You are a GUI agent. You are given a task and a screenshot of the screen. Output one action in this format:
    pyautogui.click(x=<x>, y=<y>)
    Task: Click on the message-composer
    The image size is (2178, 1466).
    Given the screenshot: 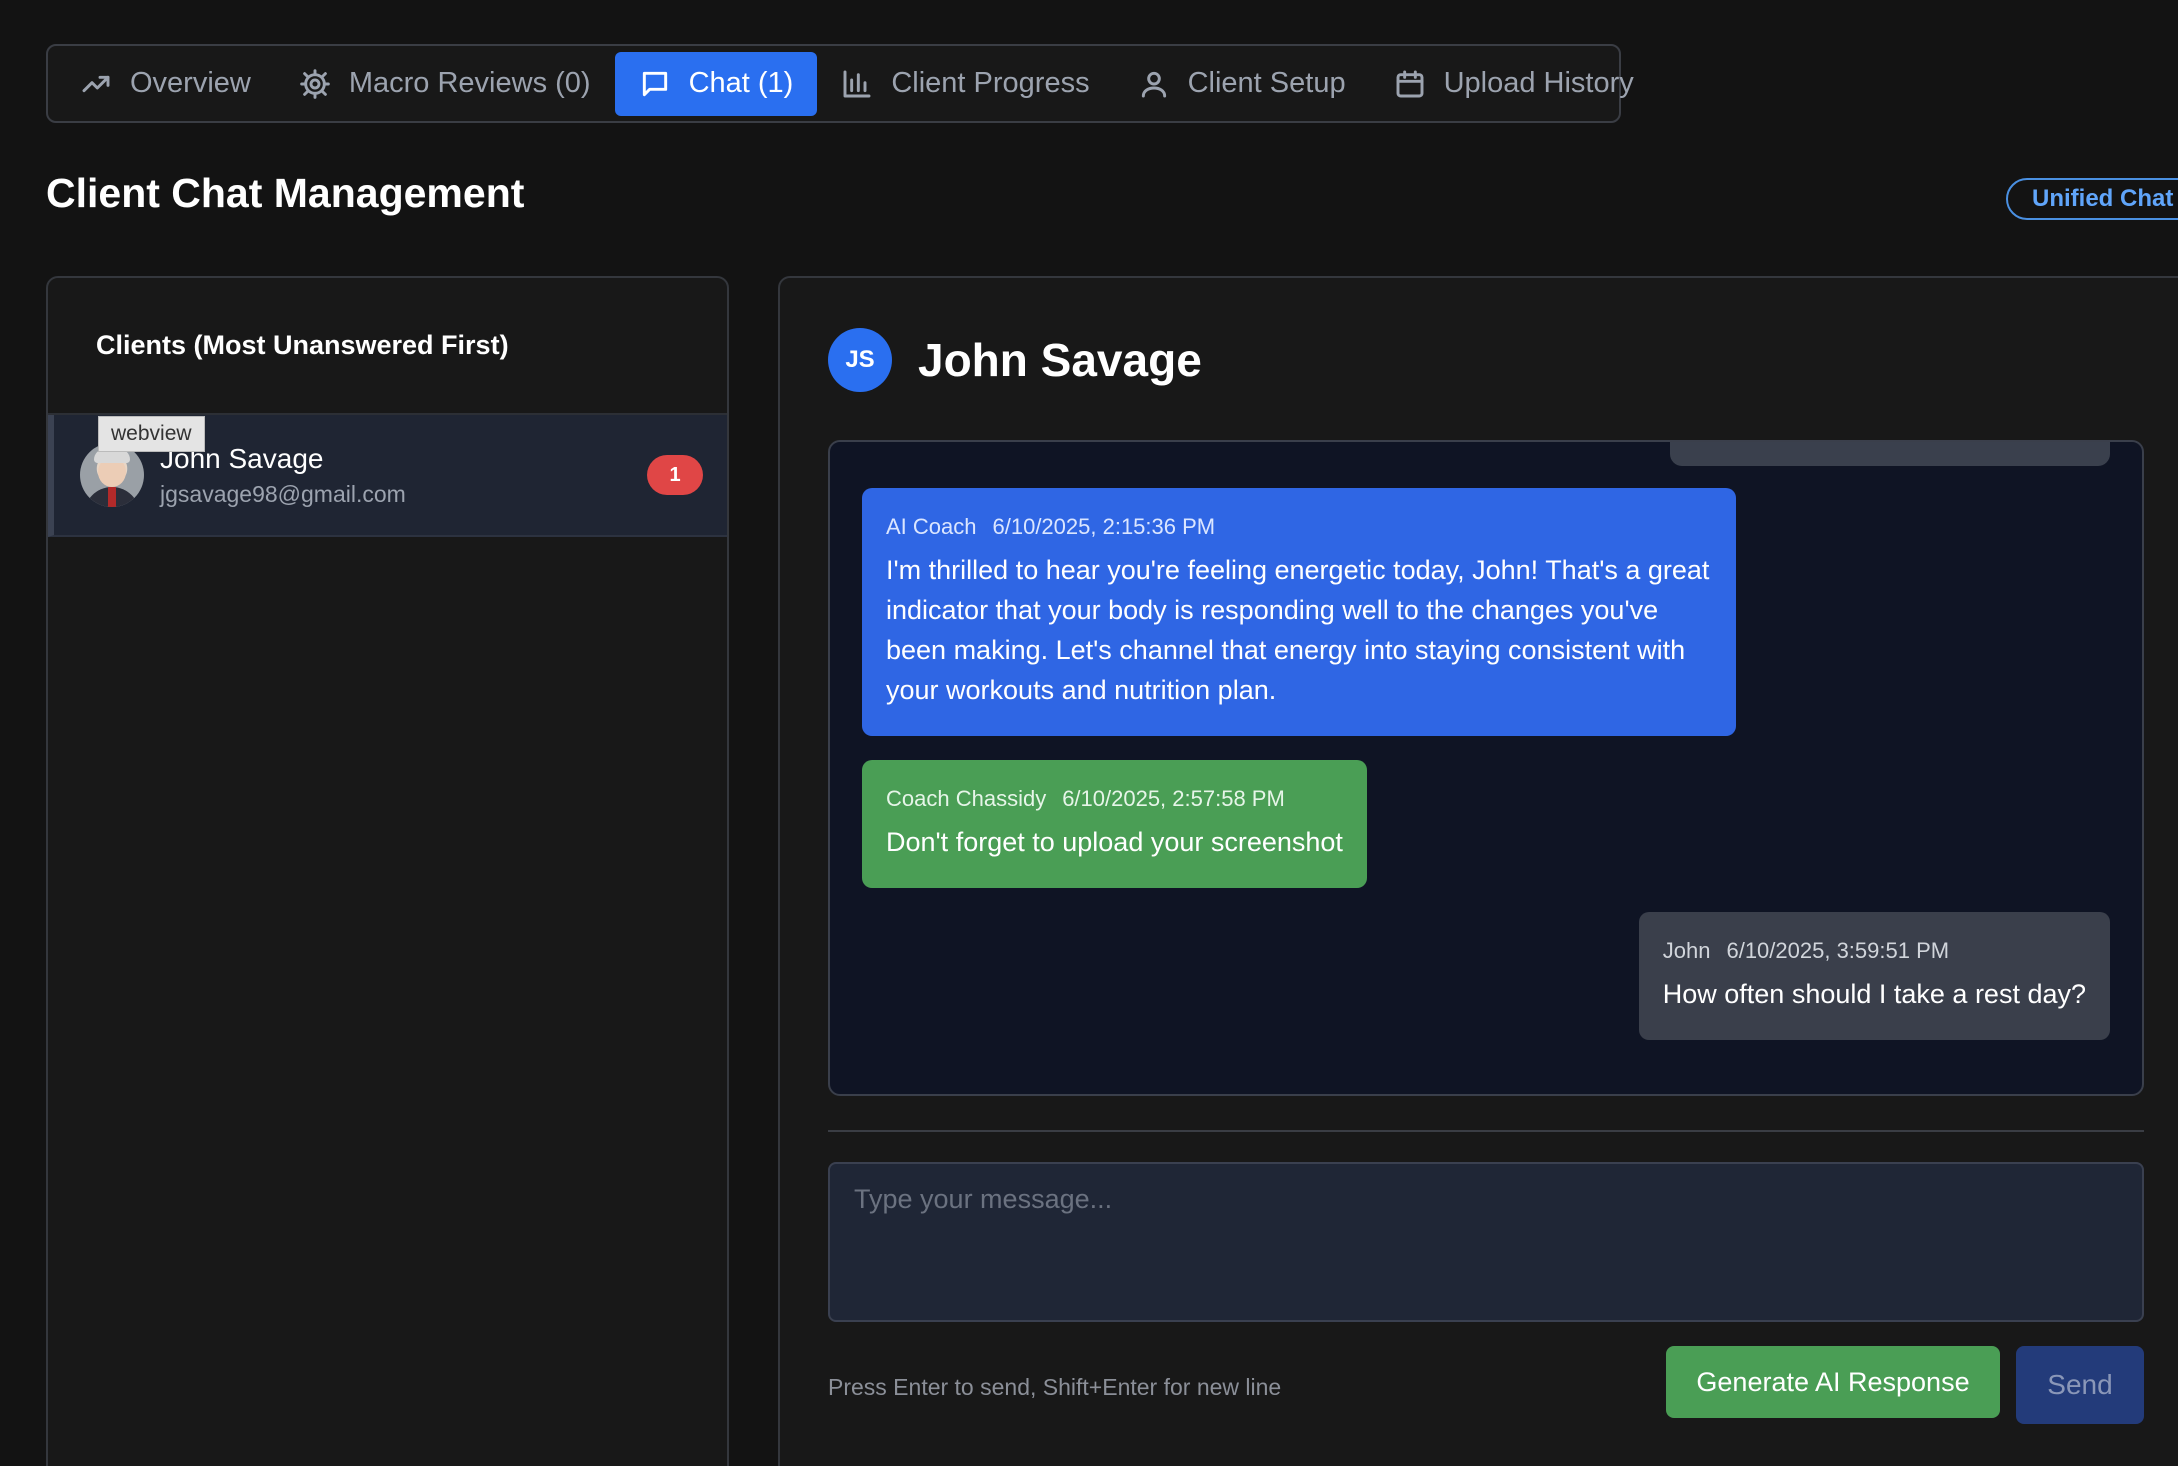 What is the action you would take?
    pyautogui.click(x=1486, y=1242)
    